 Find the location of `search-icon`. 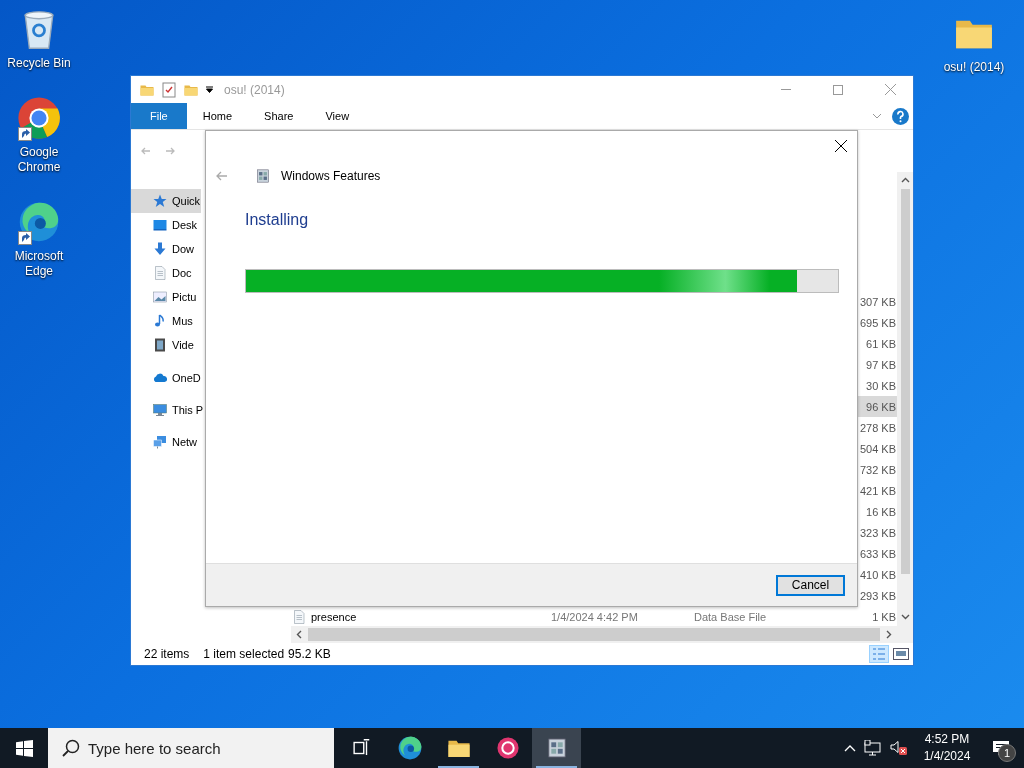

search-icon is located at coordinates (71, 748).